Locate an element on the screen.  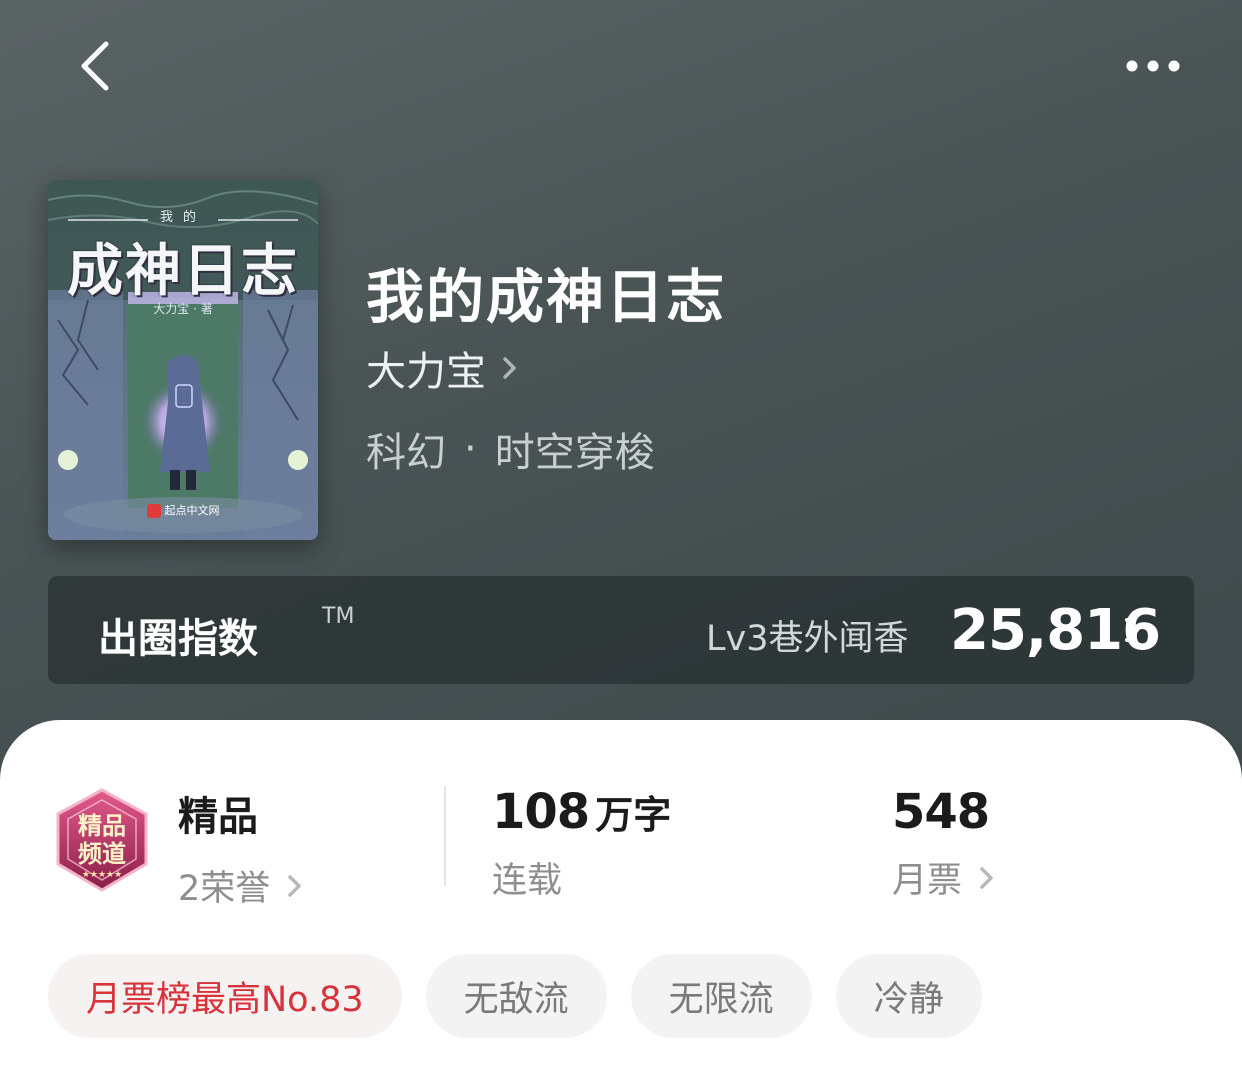
stat-divider is located at coordinates (445, 836).